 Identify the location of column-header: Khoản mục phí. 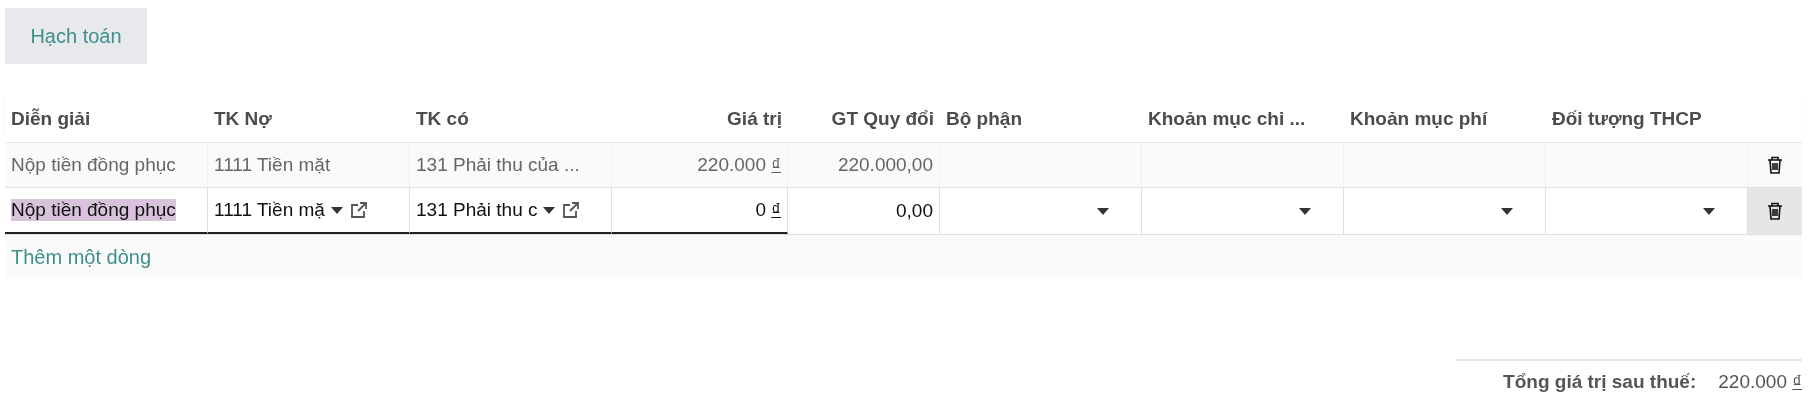
(1445, 119).